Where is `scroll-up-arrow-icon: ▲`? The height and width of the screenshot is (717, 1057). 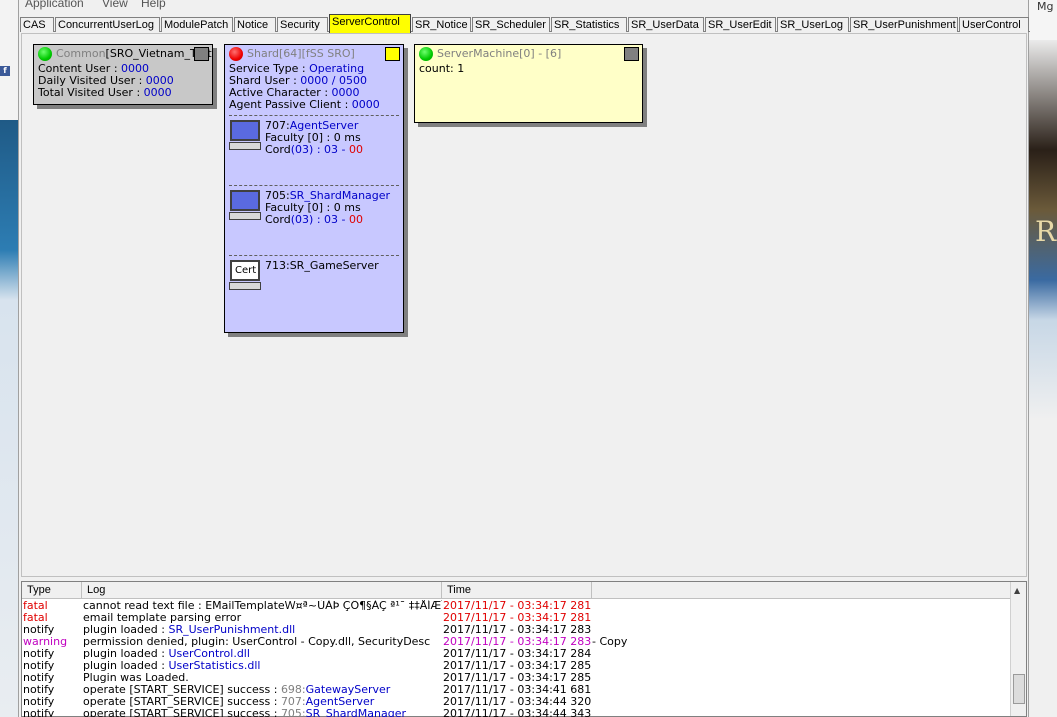 scroll-up-arrow-icon: ▲ is located at coordinates (1017, 590).